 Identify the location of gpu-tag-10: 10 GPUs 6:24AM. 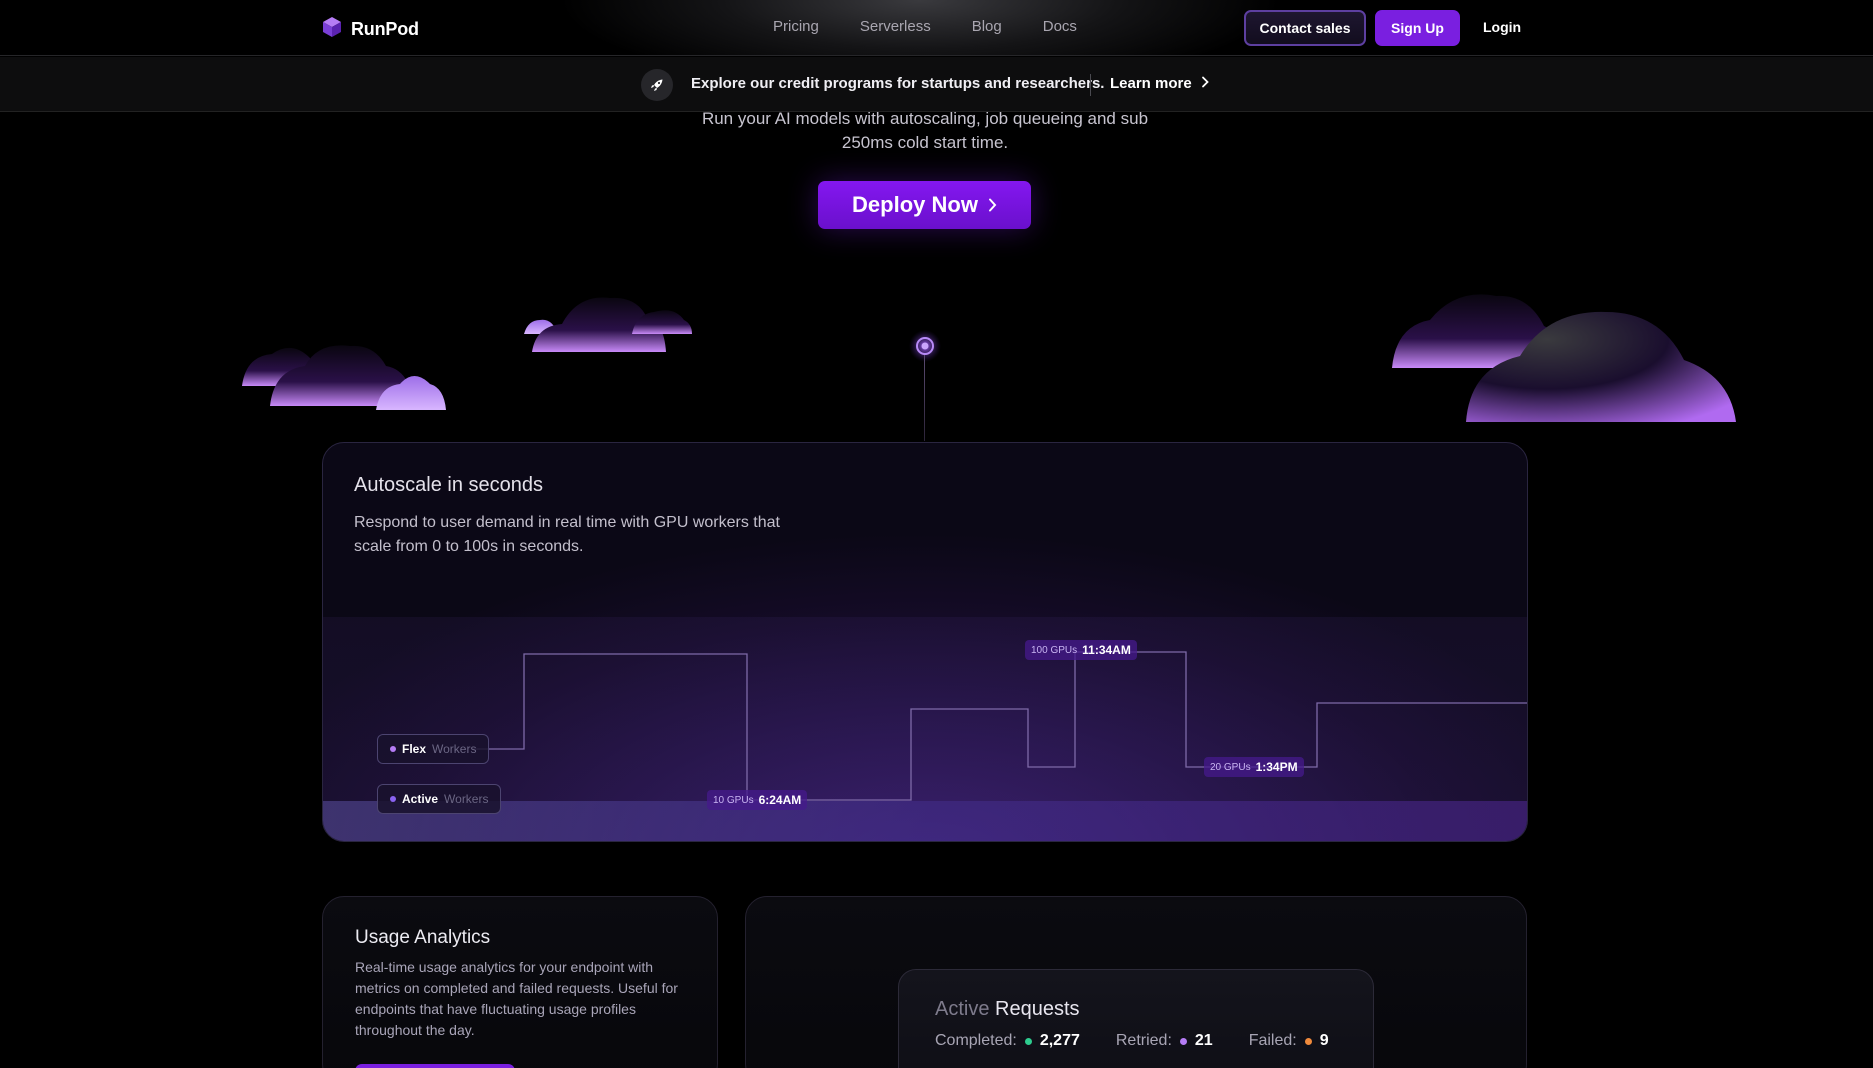
(757, 800).